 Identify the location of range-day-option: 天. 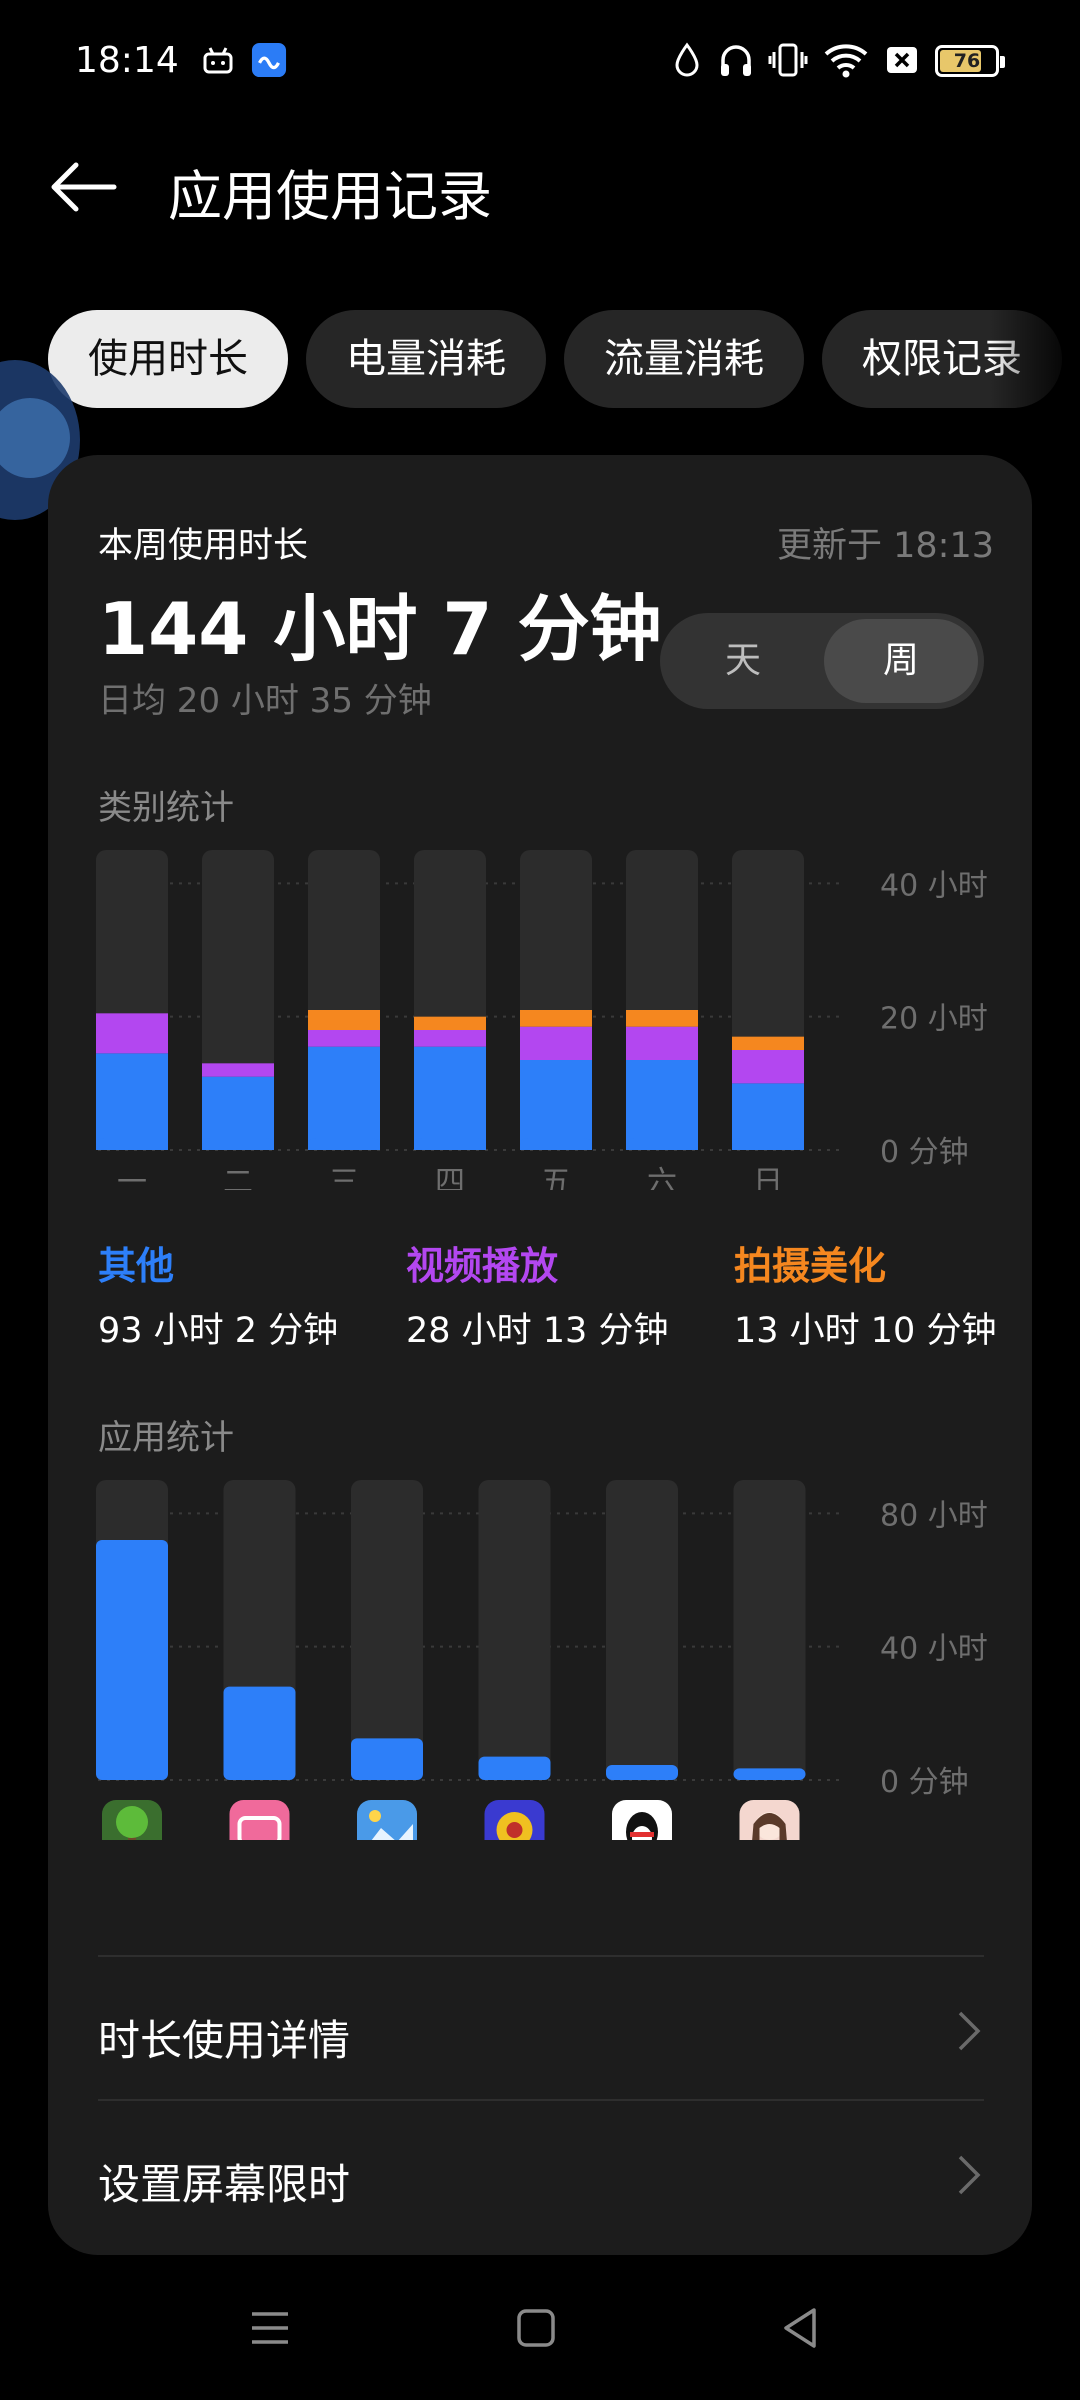
(743, 661).